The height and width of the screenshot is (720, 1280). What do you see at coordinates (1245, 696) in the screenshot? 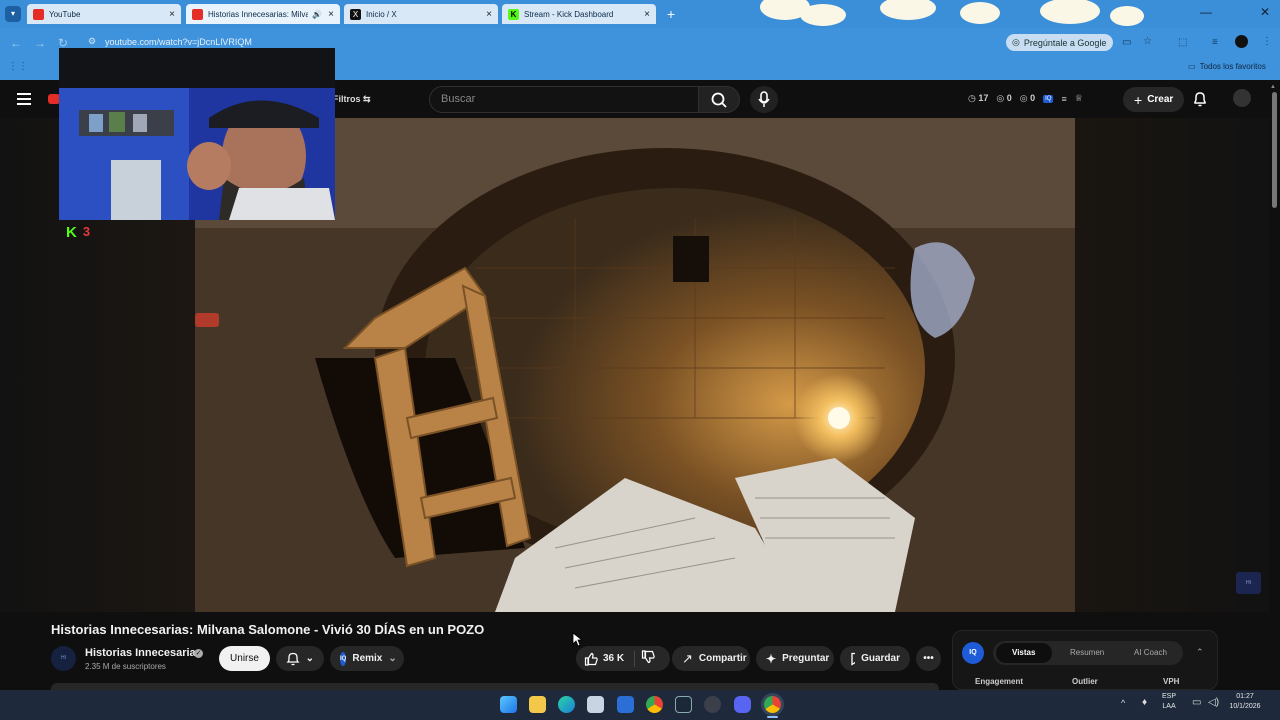
I see `clock-time: 01:27` at bounding box center [1245, 696].